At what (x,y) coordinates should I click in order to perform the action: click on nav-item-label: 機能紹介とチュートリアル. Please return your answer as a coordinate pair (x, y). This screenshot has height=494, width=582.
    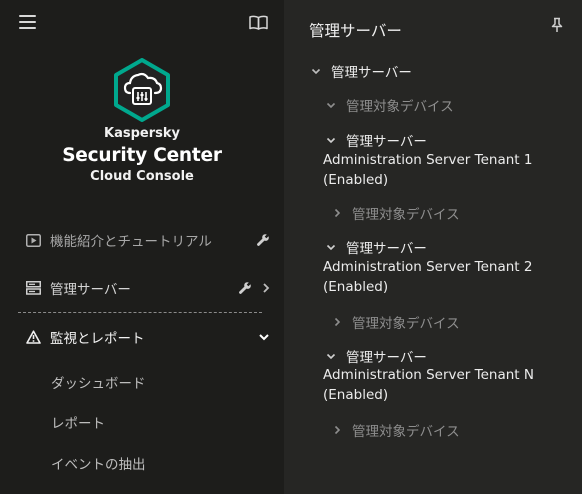
    Looking at the image, I should click on (131, 242).